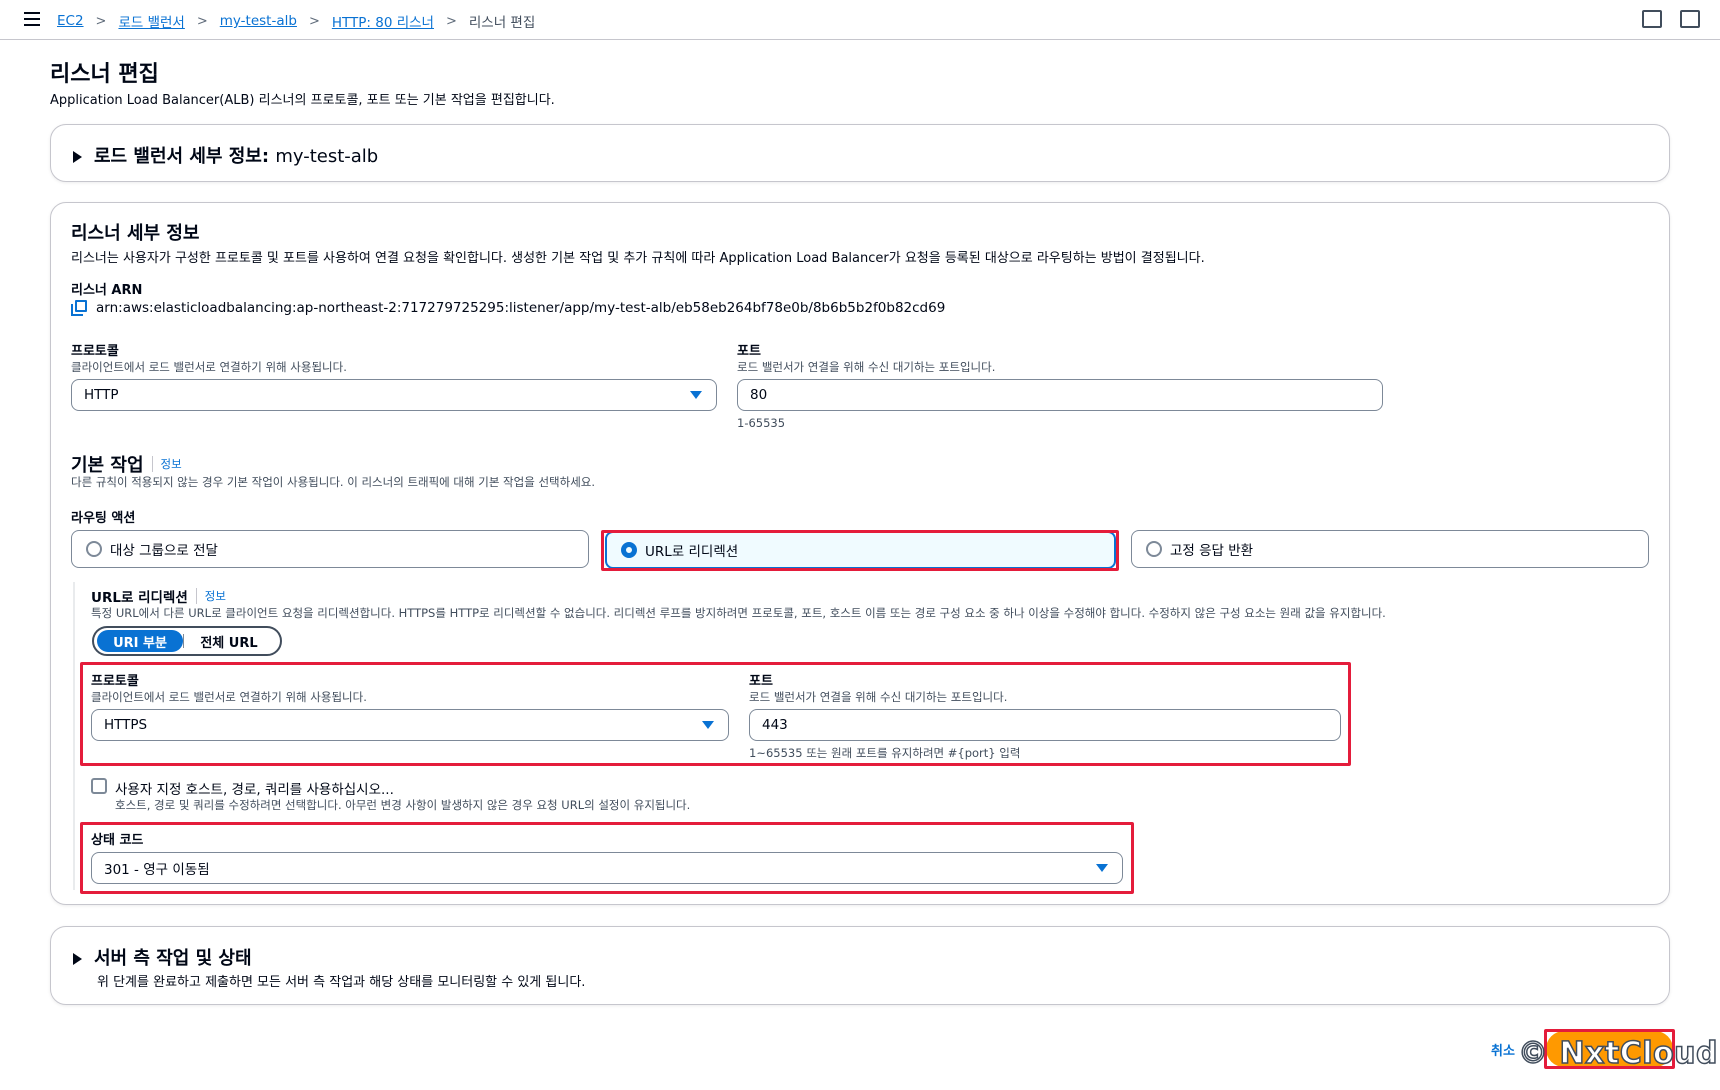 The image size is (1720, 1090). Describe the element at coordinates (860, 153) in the screenshot. I see `lb-details-panel: 로드 밸런서 세부 정보: my-test-alb` at that location.